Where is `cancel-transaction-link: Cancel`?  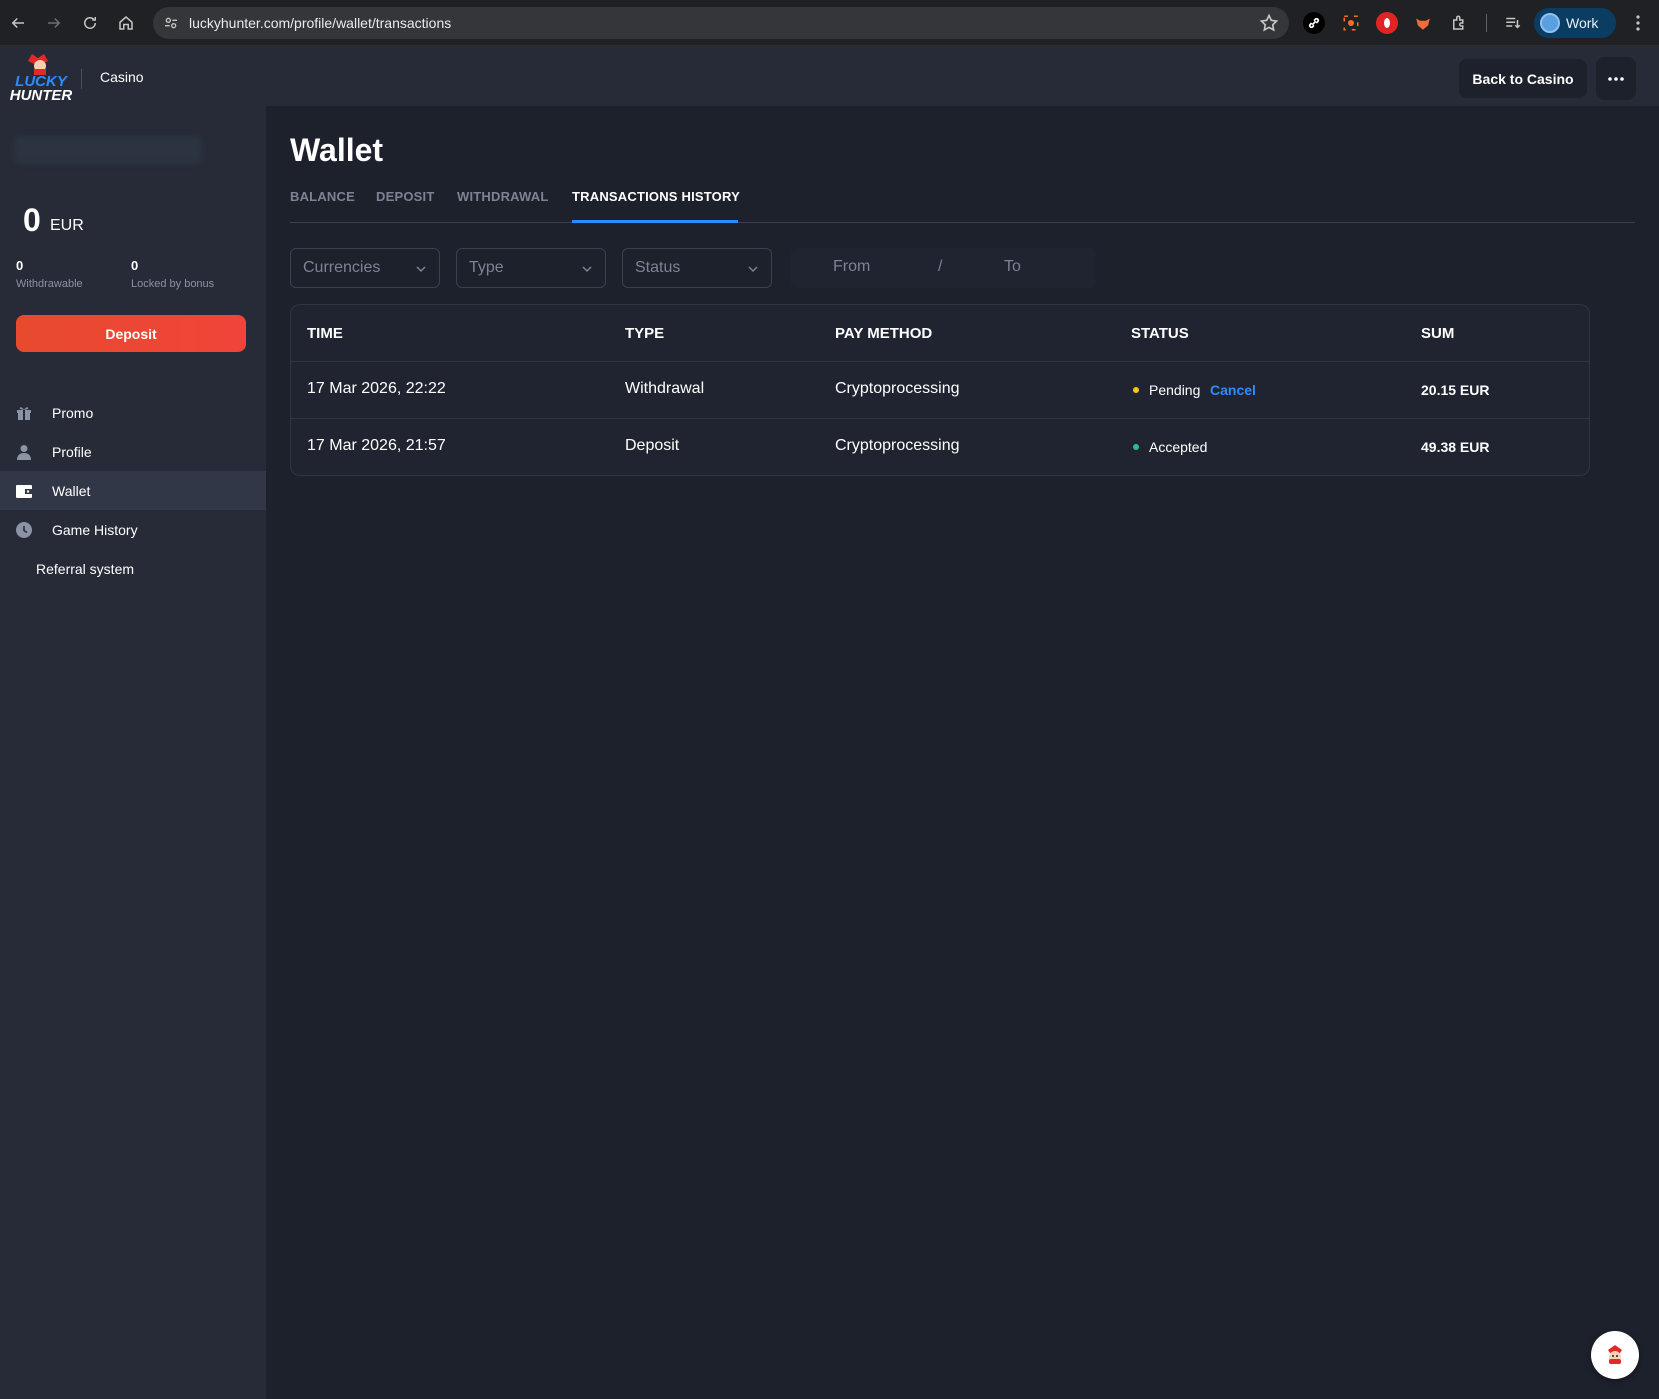
cancel-transaction-link: Cancel is located at coordinates (1233, 390).